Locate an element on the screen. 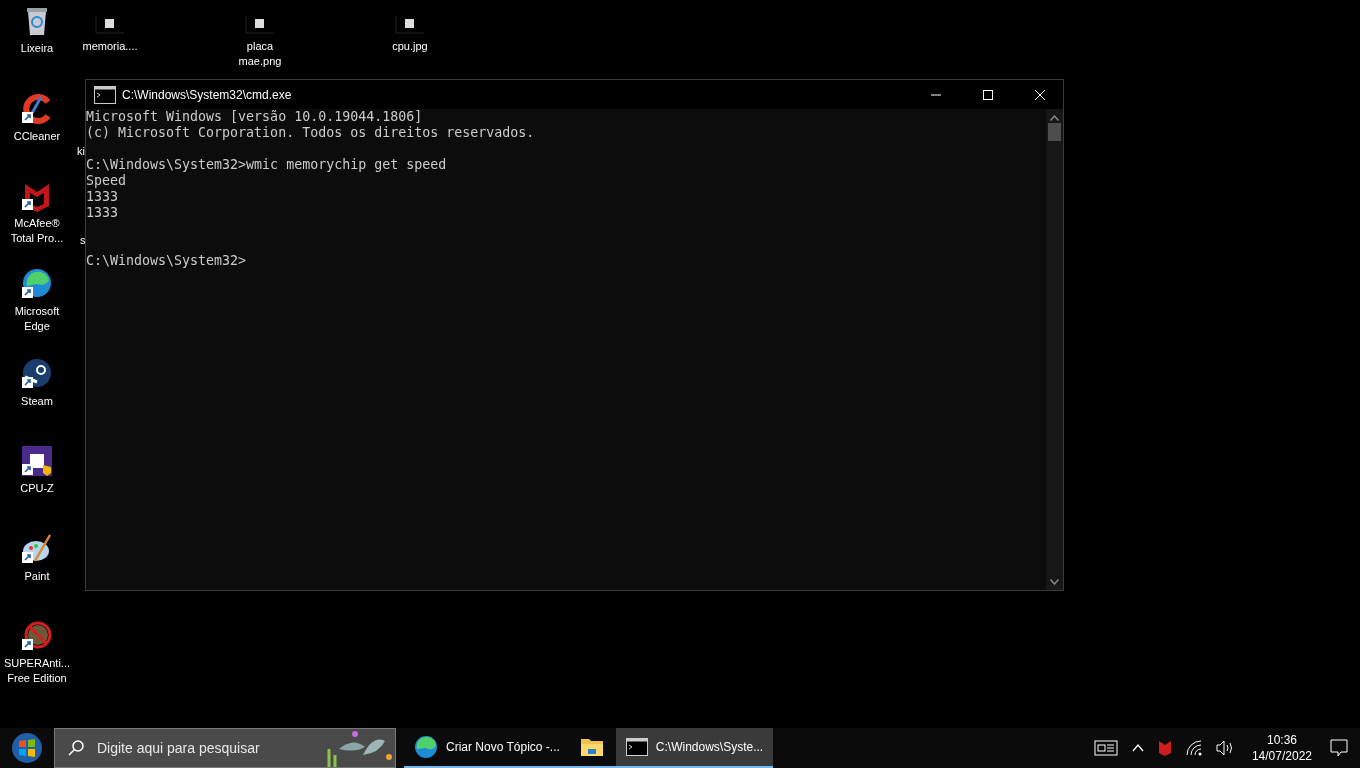 This screenshot has width=1360, height=768. desktop-icon-label: SUPERAnti... Free Edition is located at coordinates (37, 671).